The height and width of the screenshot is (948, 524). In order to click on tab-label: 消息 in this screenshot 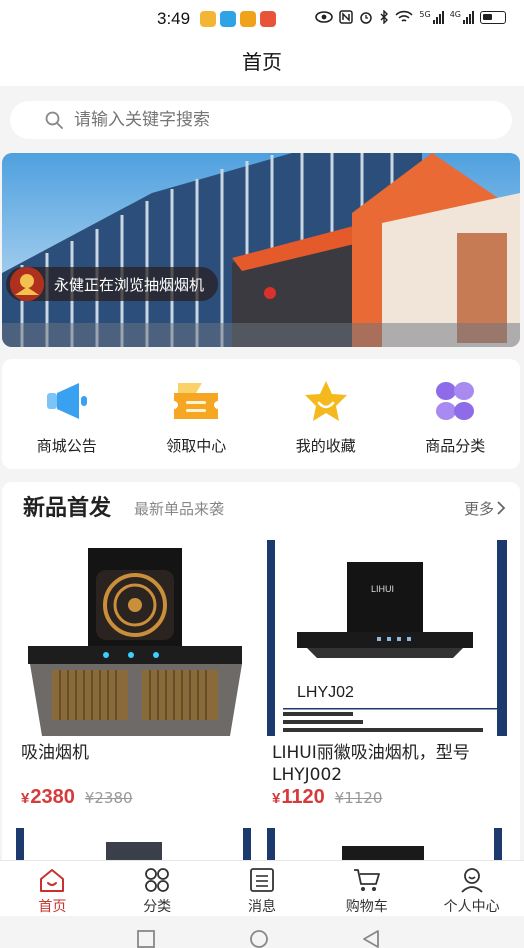, I will do `click(261, 907)`.